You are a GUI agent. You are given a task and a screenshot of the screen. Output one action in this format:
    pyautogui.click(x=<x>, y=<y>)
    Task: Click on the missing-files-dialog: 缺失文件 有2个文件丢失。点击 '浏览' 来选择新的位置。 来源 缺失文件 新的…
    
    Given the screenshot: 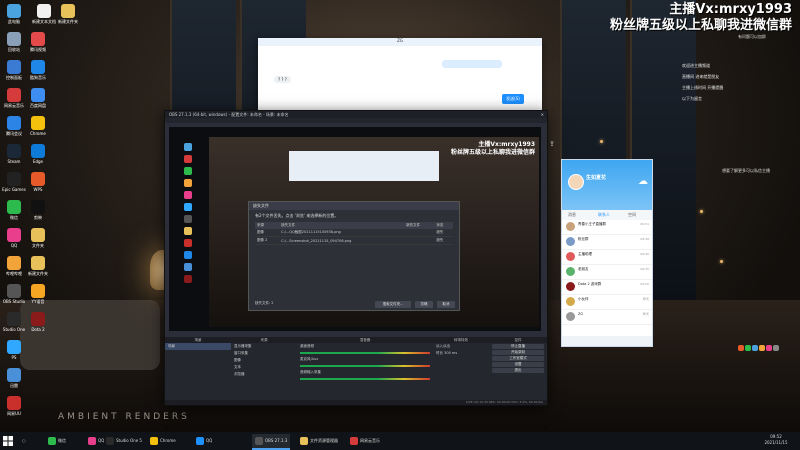 What is the action you would take?
    pyautogui.click(x=354, y=256)
    